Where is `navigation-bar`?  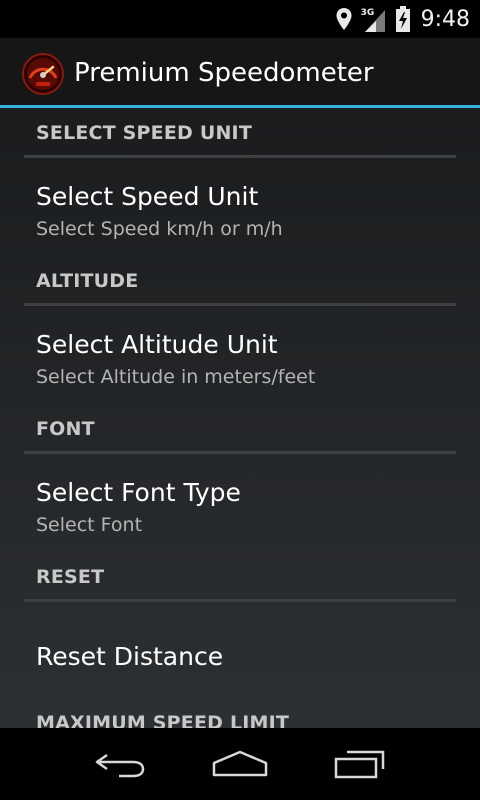
navigation-bar is located at coordinates (240, 764).